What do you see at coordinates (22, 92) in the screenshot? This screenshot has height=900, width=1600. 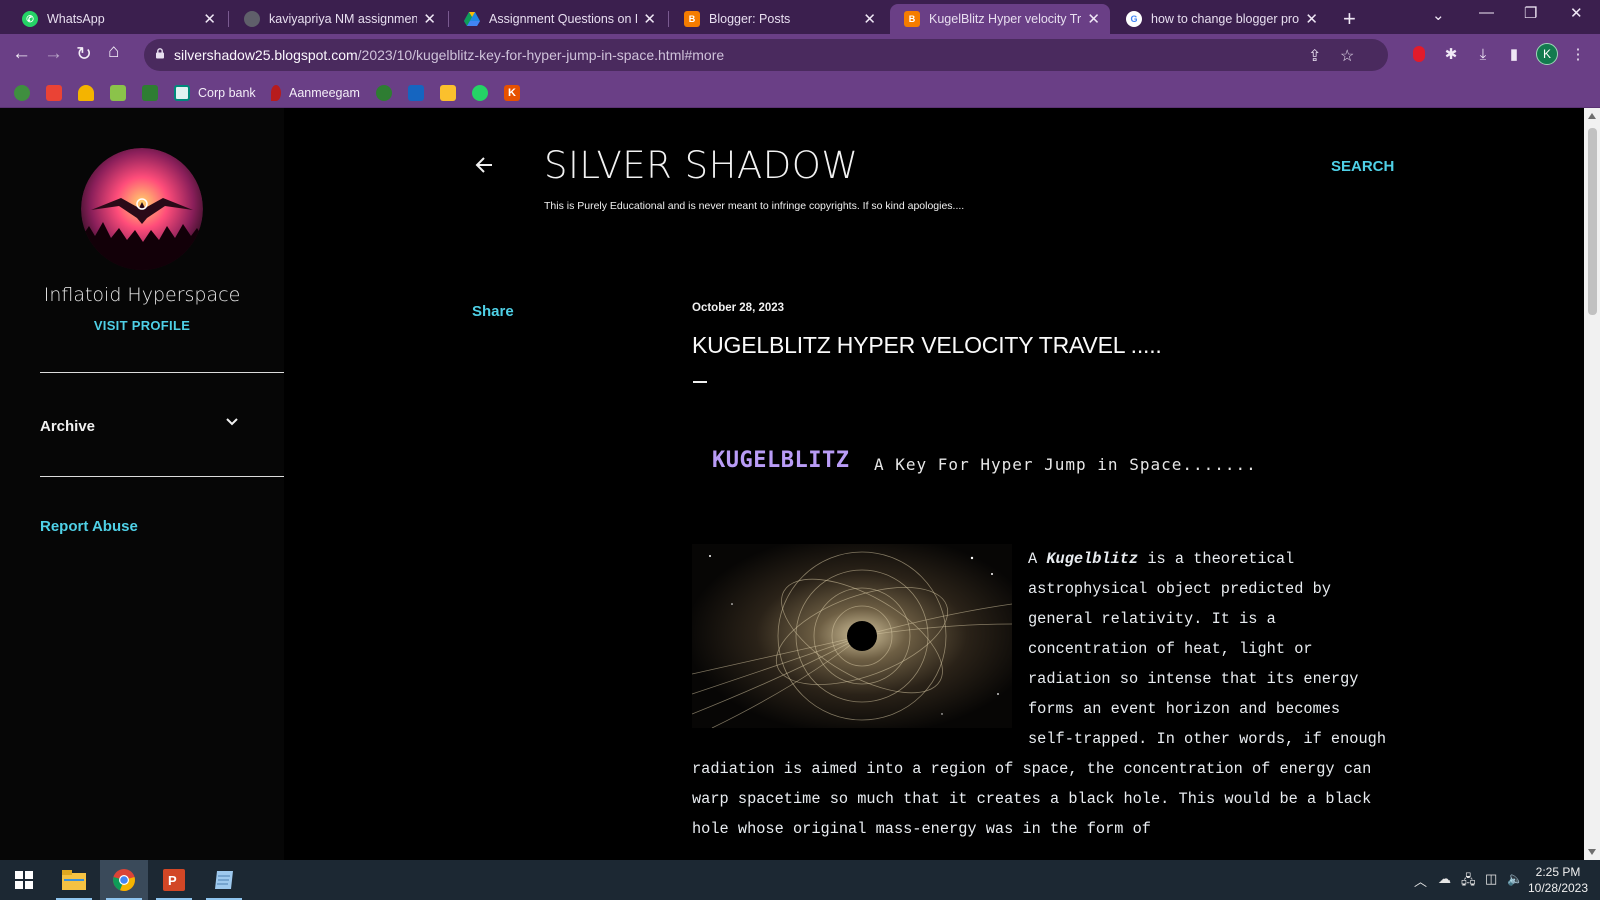 I see `bookmark-green-icon` at bounding box center [22, 92].